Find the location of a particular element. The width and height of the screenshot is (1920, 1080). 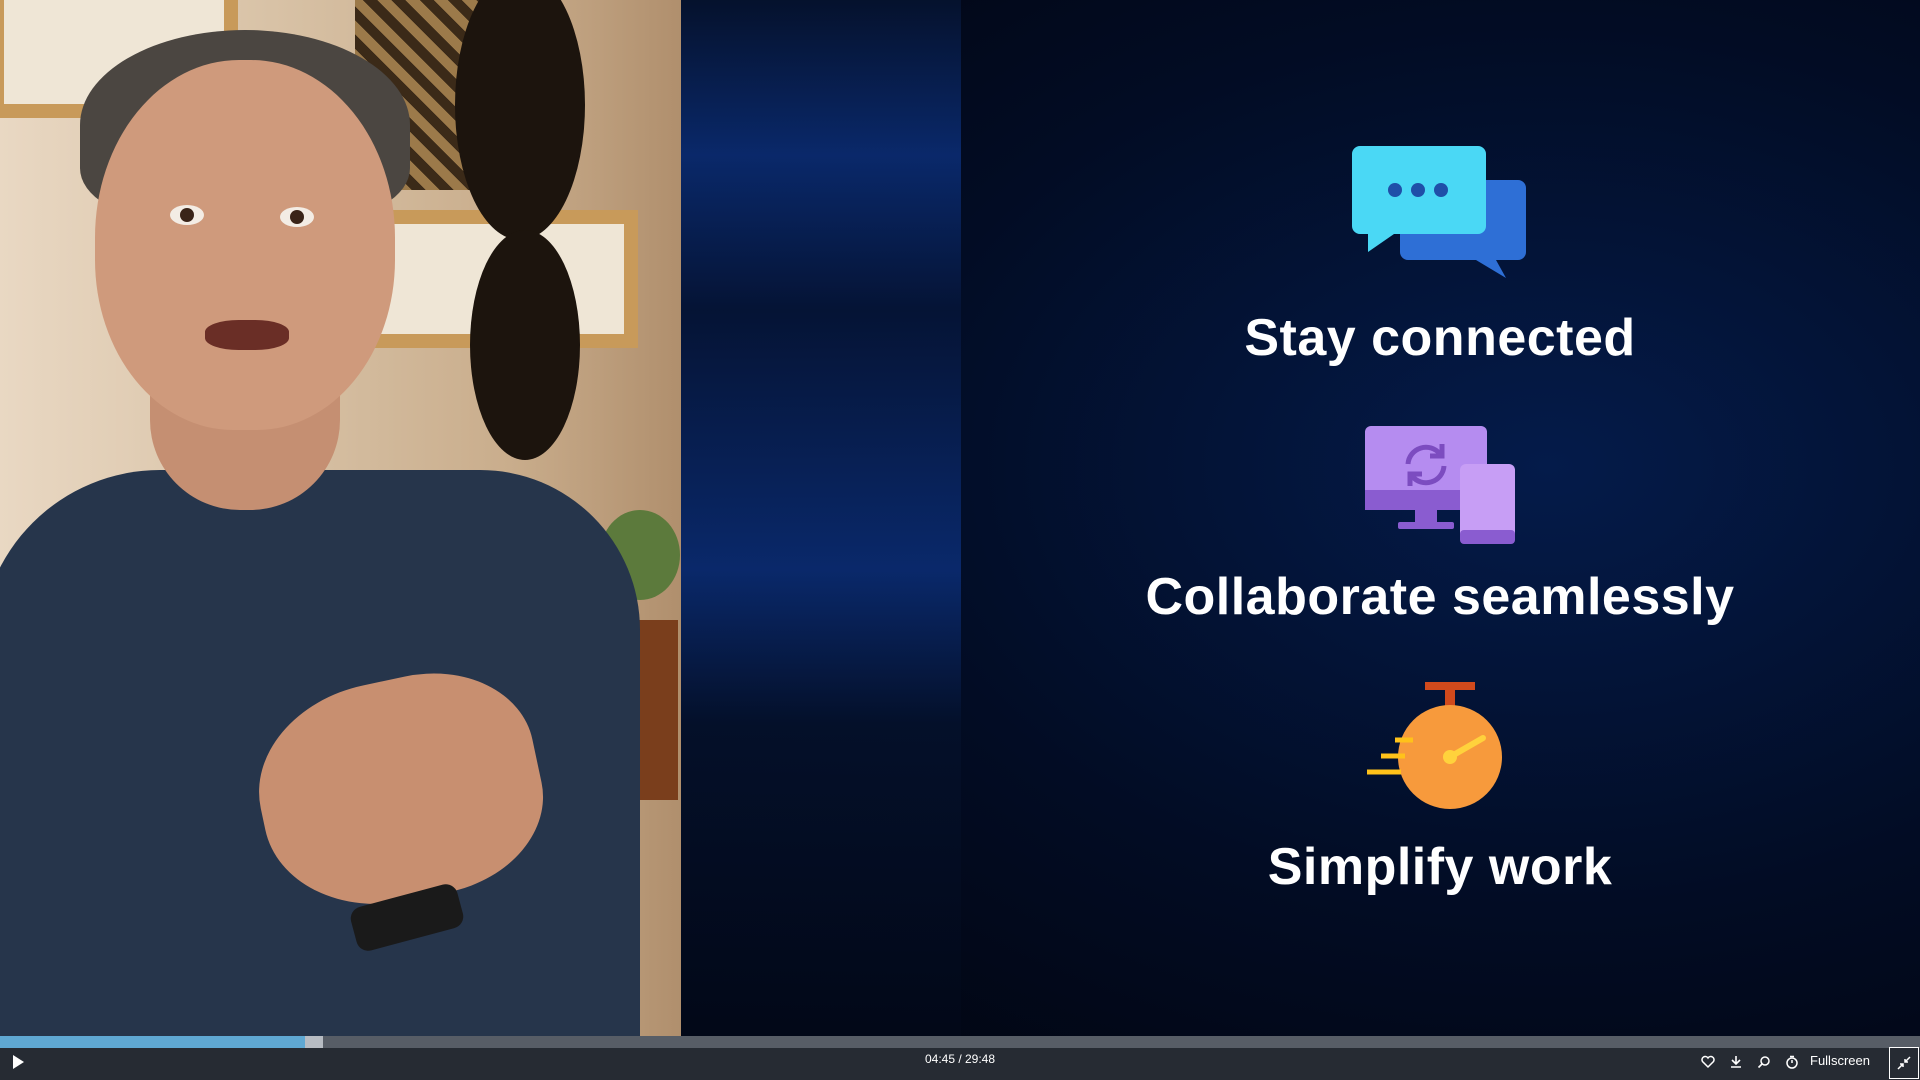

played-segment is located at coordinates (153, 1042).